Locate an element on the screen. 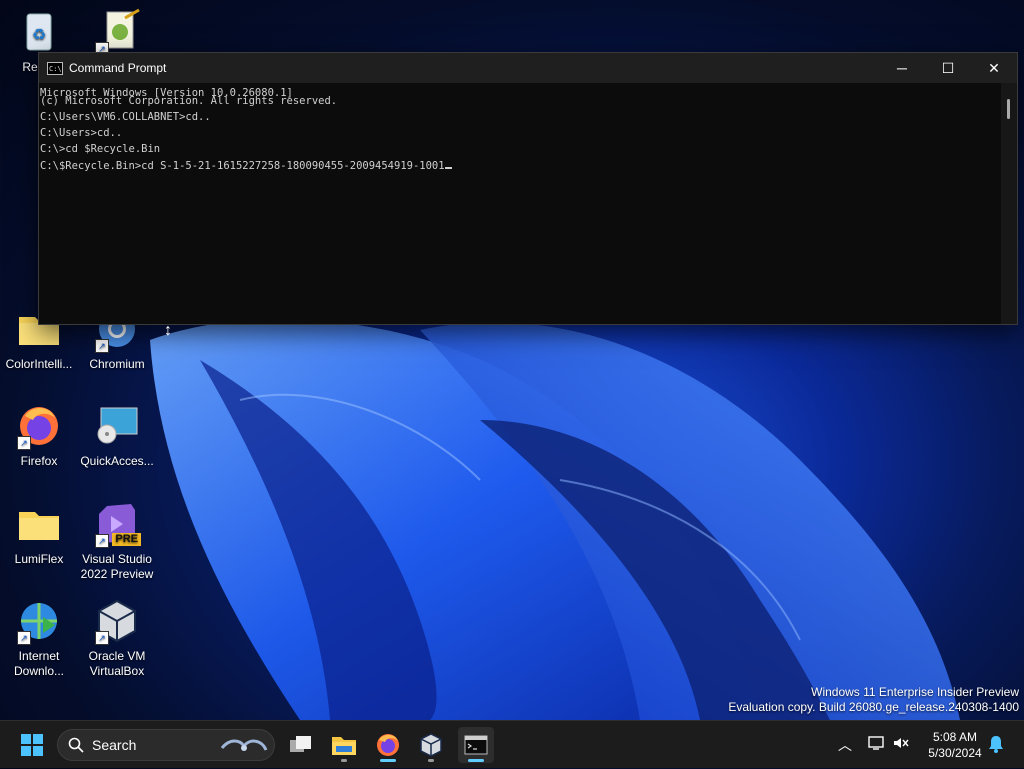 The height and width of the screenshot is (769, 1024). desktop-icon-label-line2: VirtualBox is located at coordinates (117, 671).